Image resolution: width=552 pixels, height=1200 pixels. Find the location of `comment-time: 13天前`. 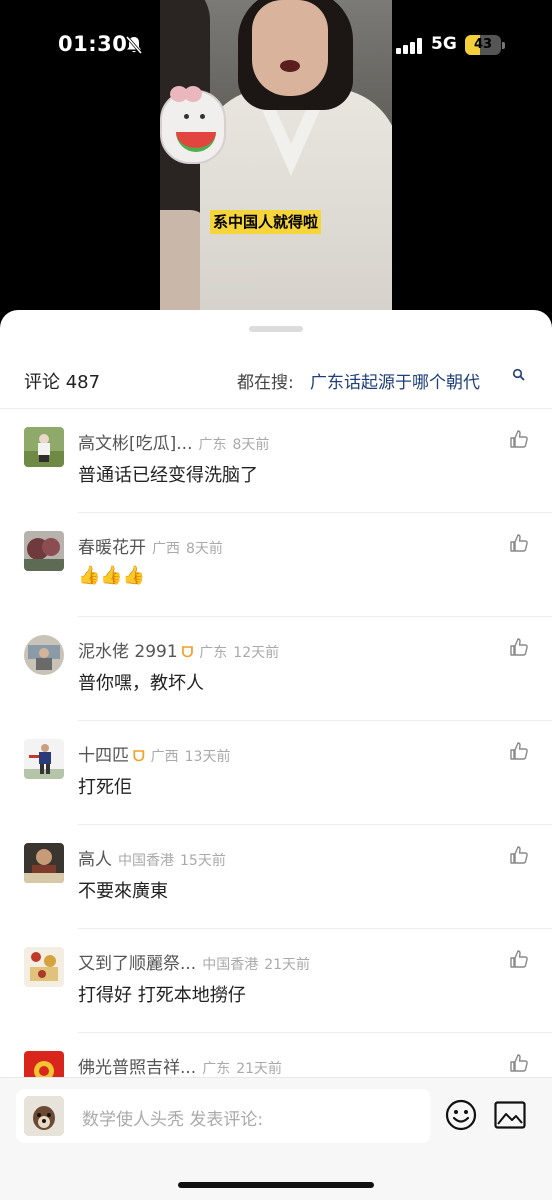

comment-time: 13天前 is located at coordinates (207, 757).